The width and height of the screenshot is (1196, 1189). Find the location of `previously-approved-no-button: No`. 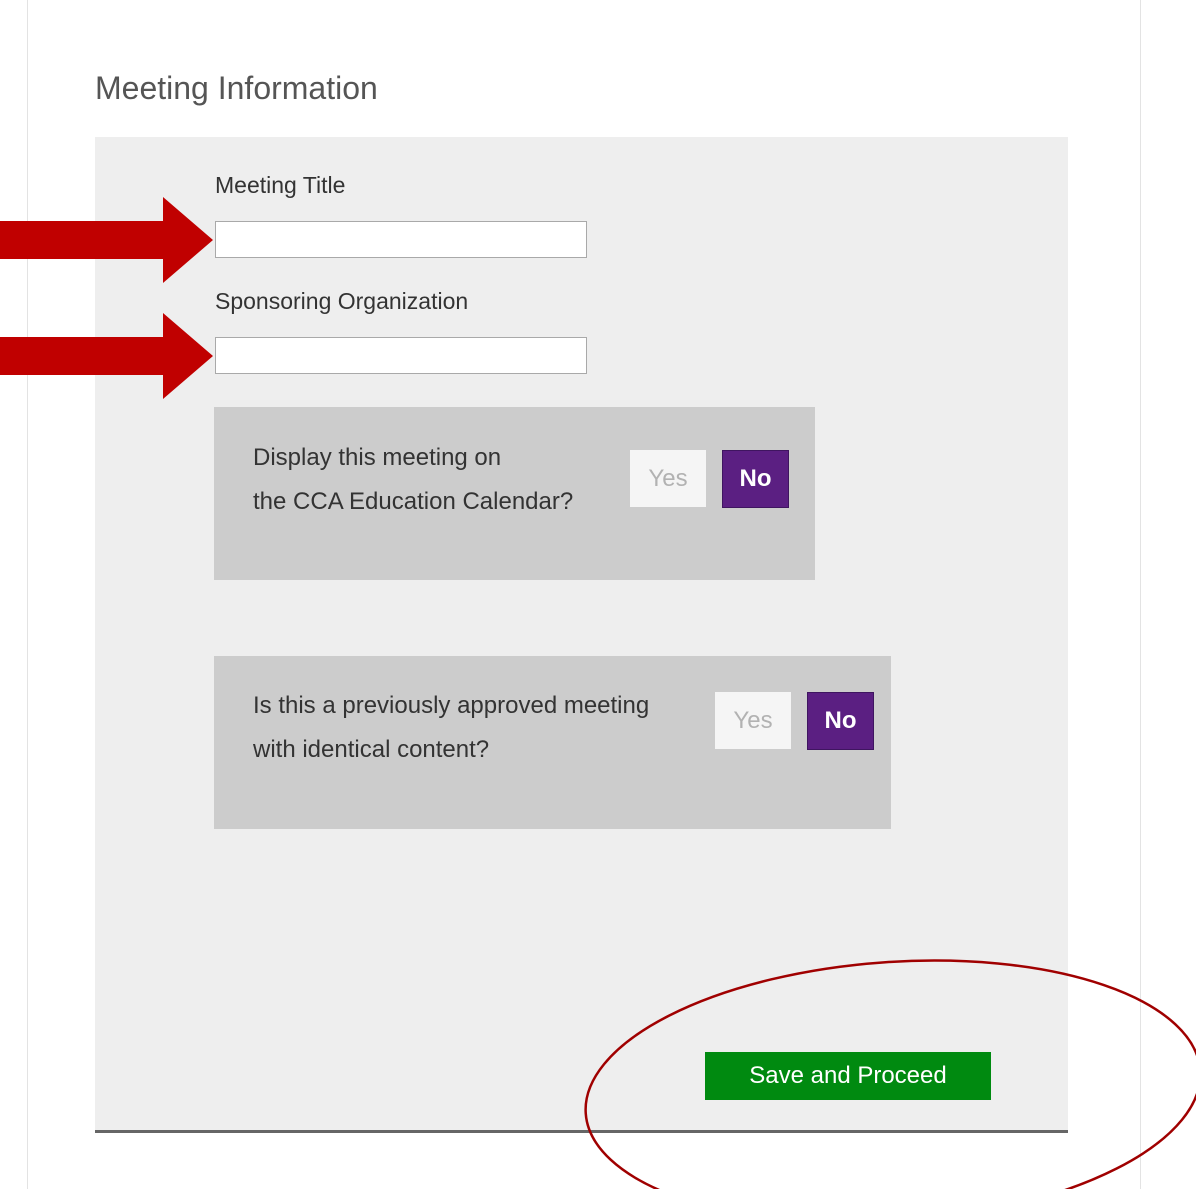

previously-approved-no-button: No is located at coordinates (840, 721).